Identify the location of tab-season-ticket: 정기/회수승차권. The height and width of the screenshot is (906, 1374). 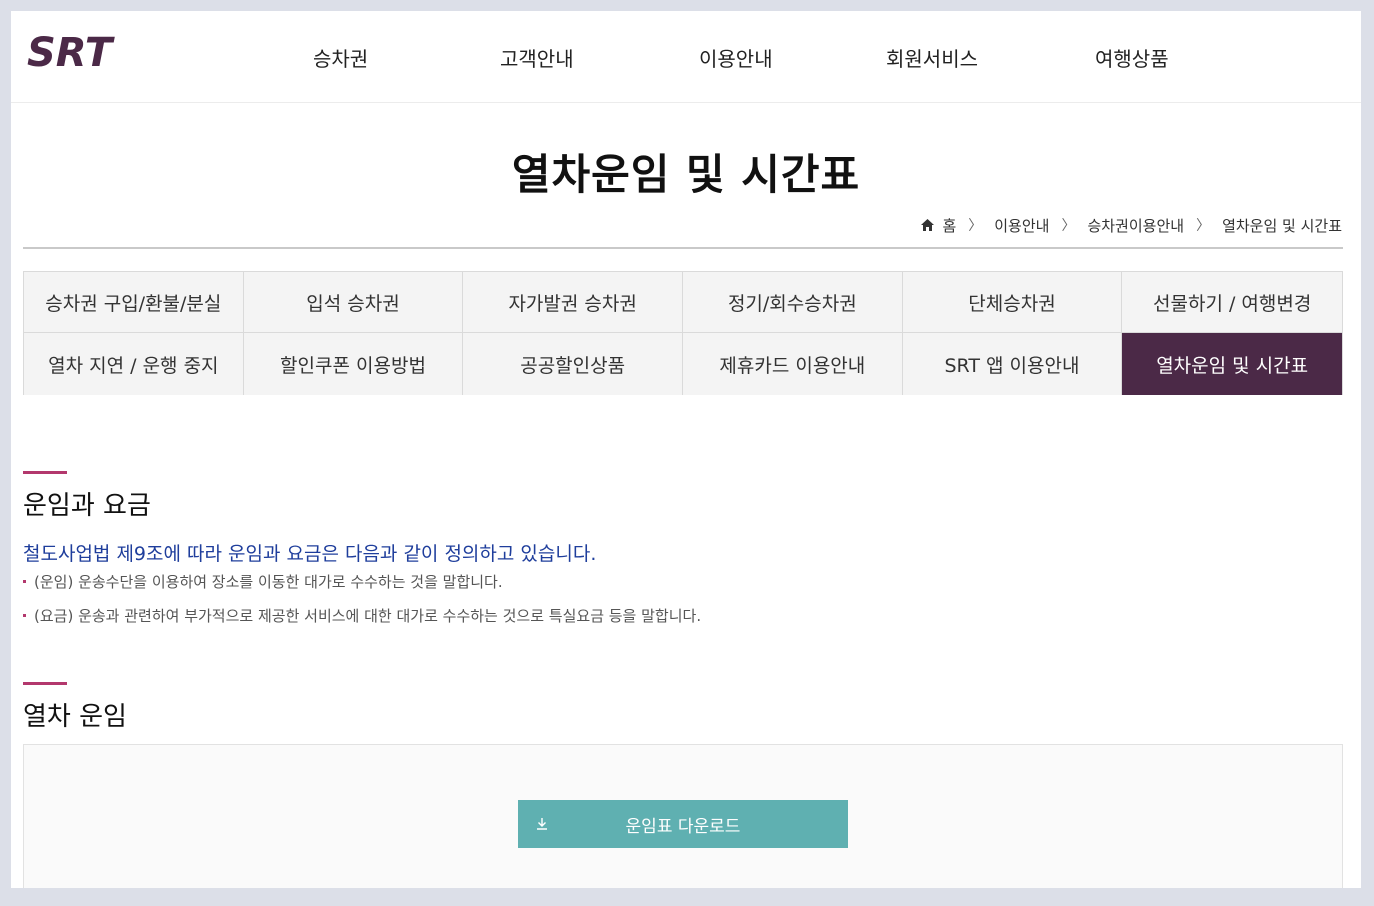
(793, 302).